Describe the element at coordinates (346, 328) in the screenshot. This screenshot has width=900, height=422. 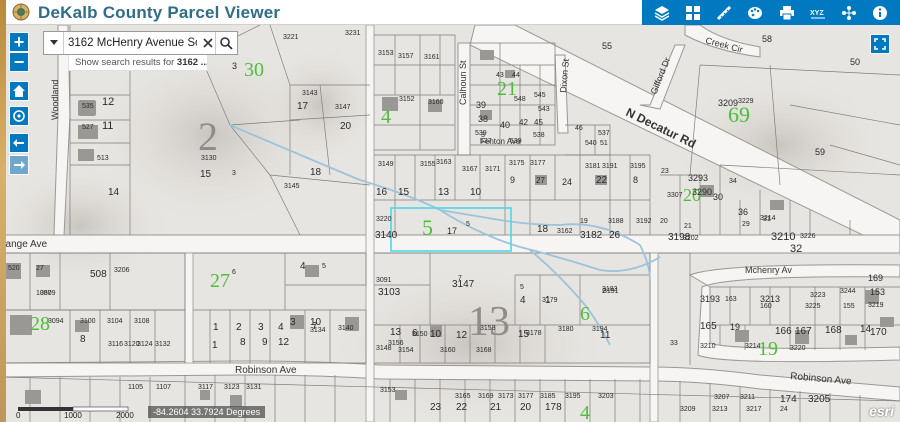
I see `parcel-number-label: 3140` at that location.